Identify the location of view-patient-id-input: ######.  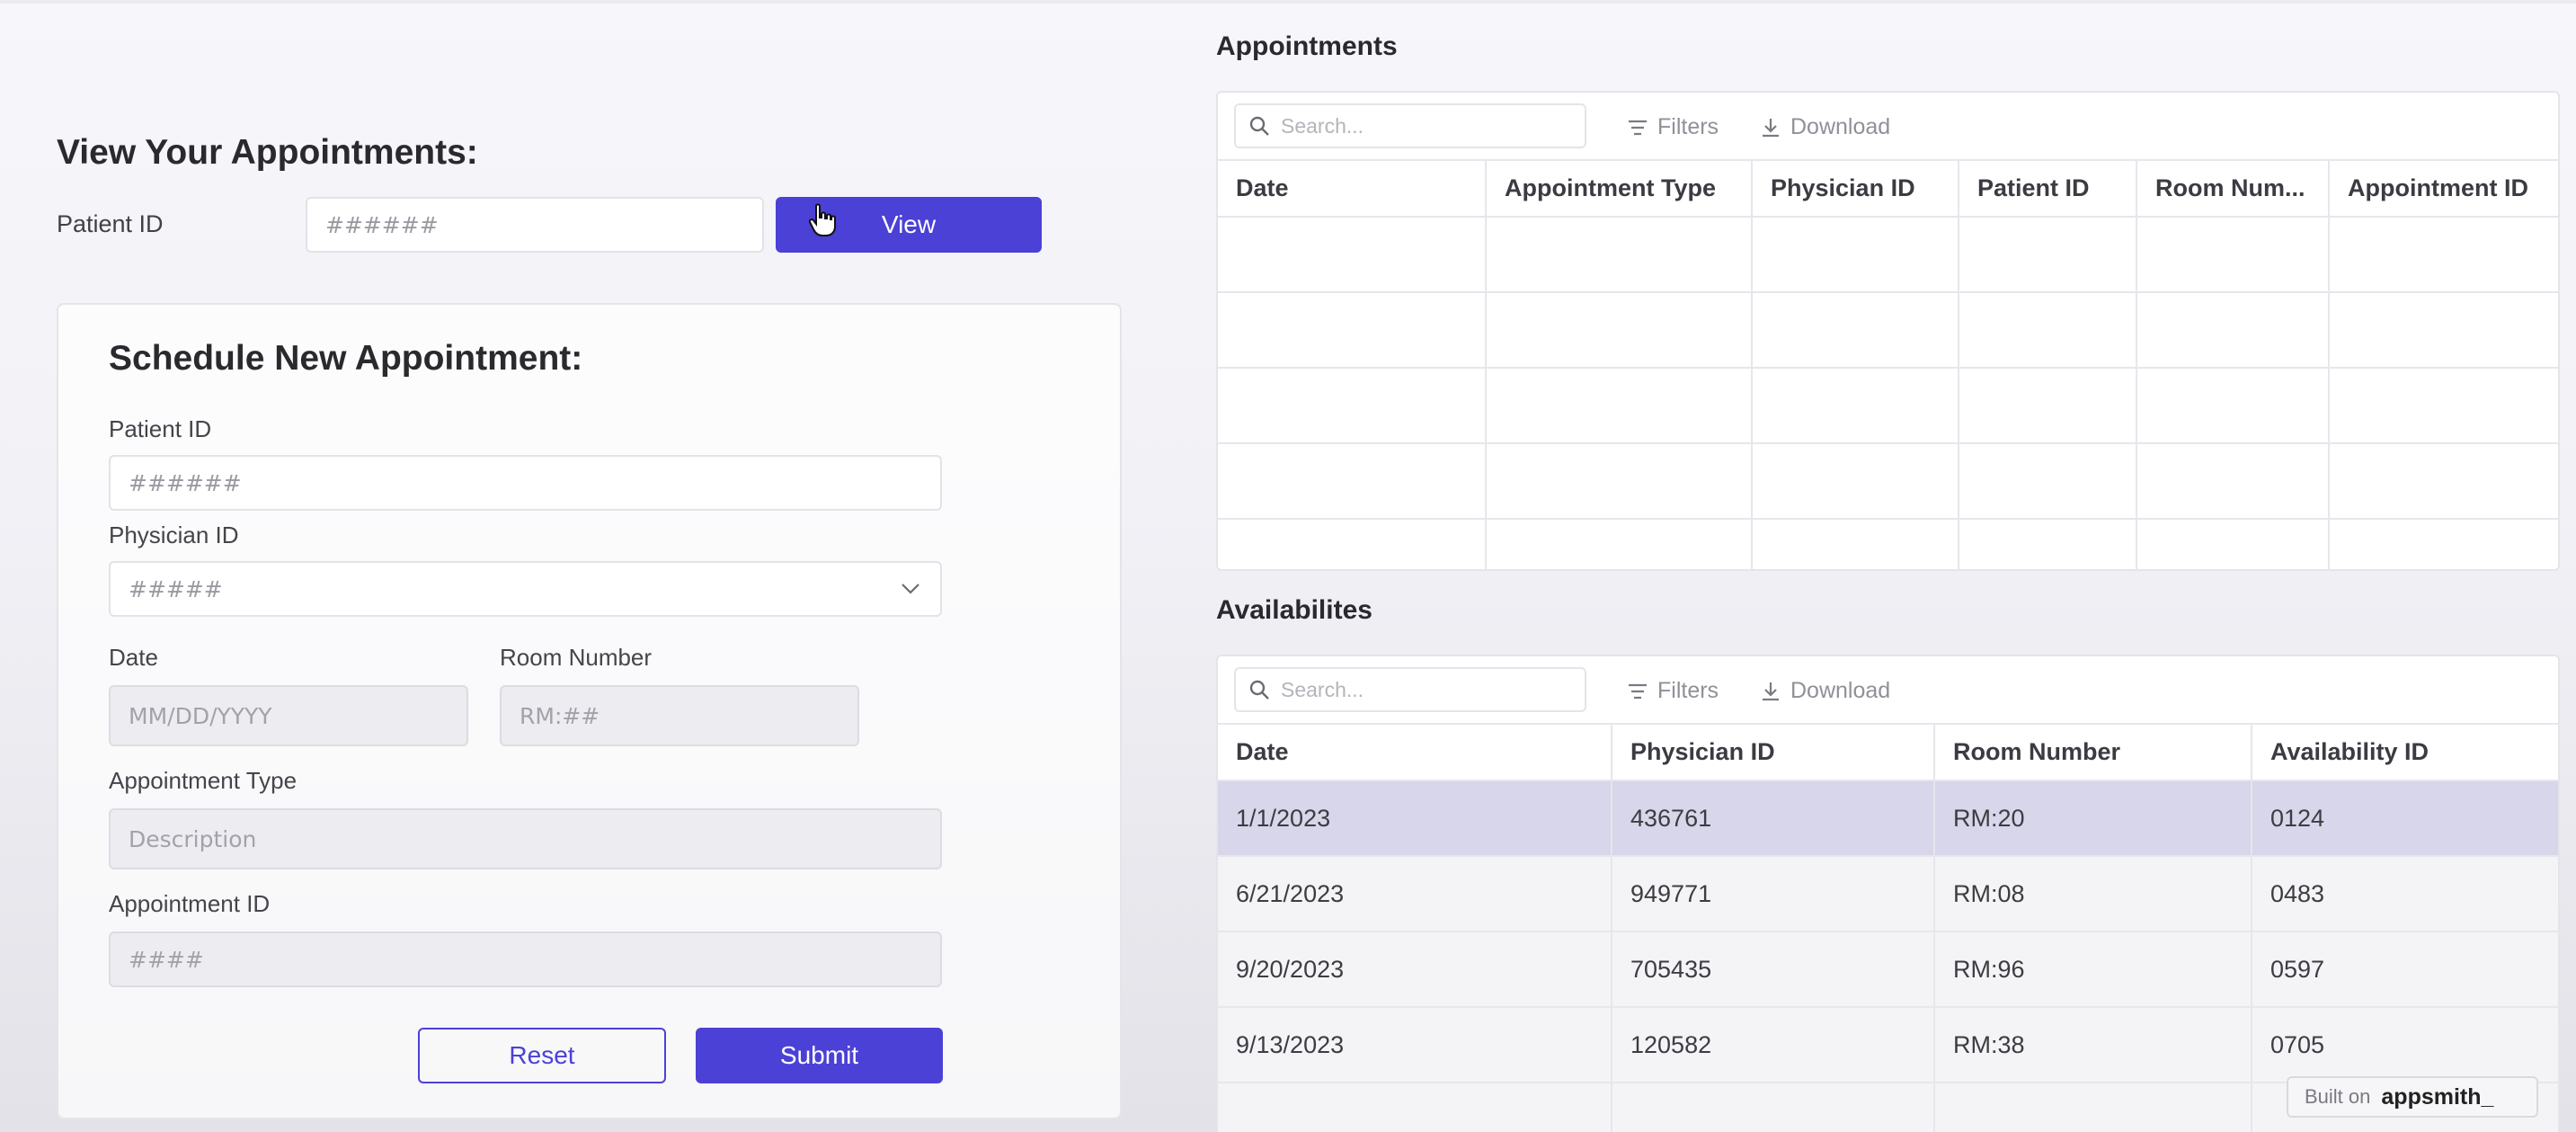
(535, 225).